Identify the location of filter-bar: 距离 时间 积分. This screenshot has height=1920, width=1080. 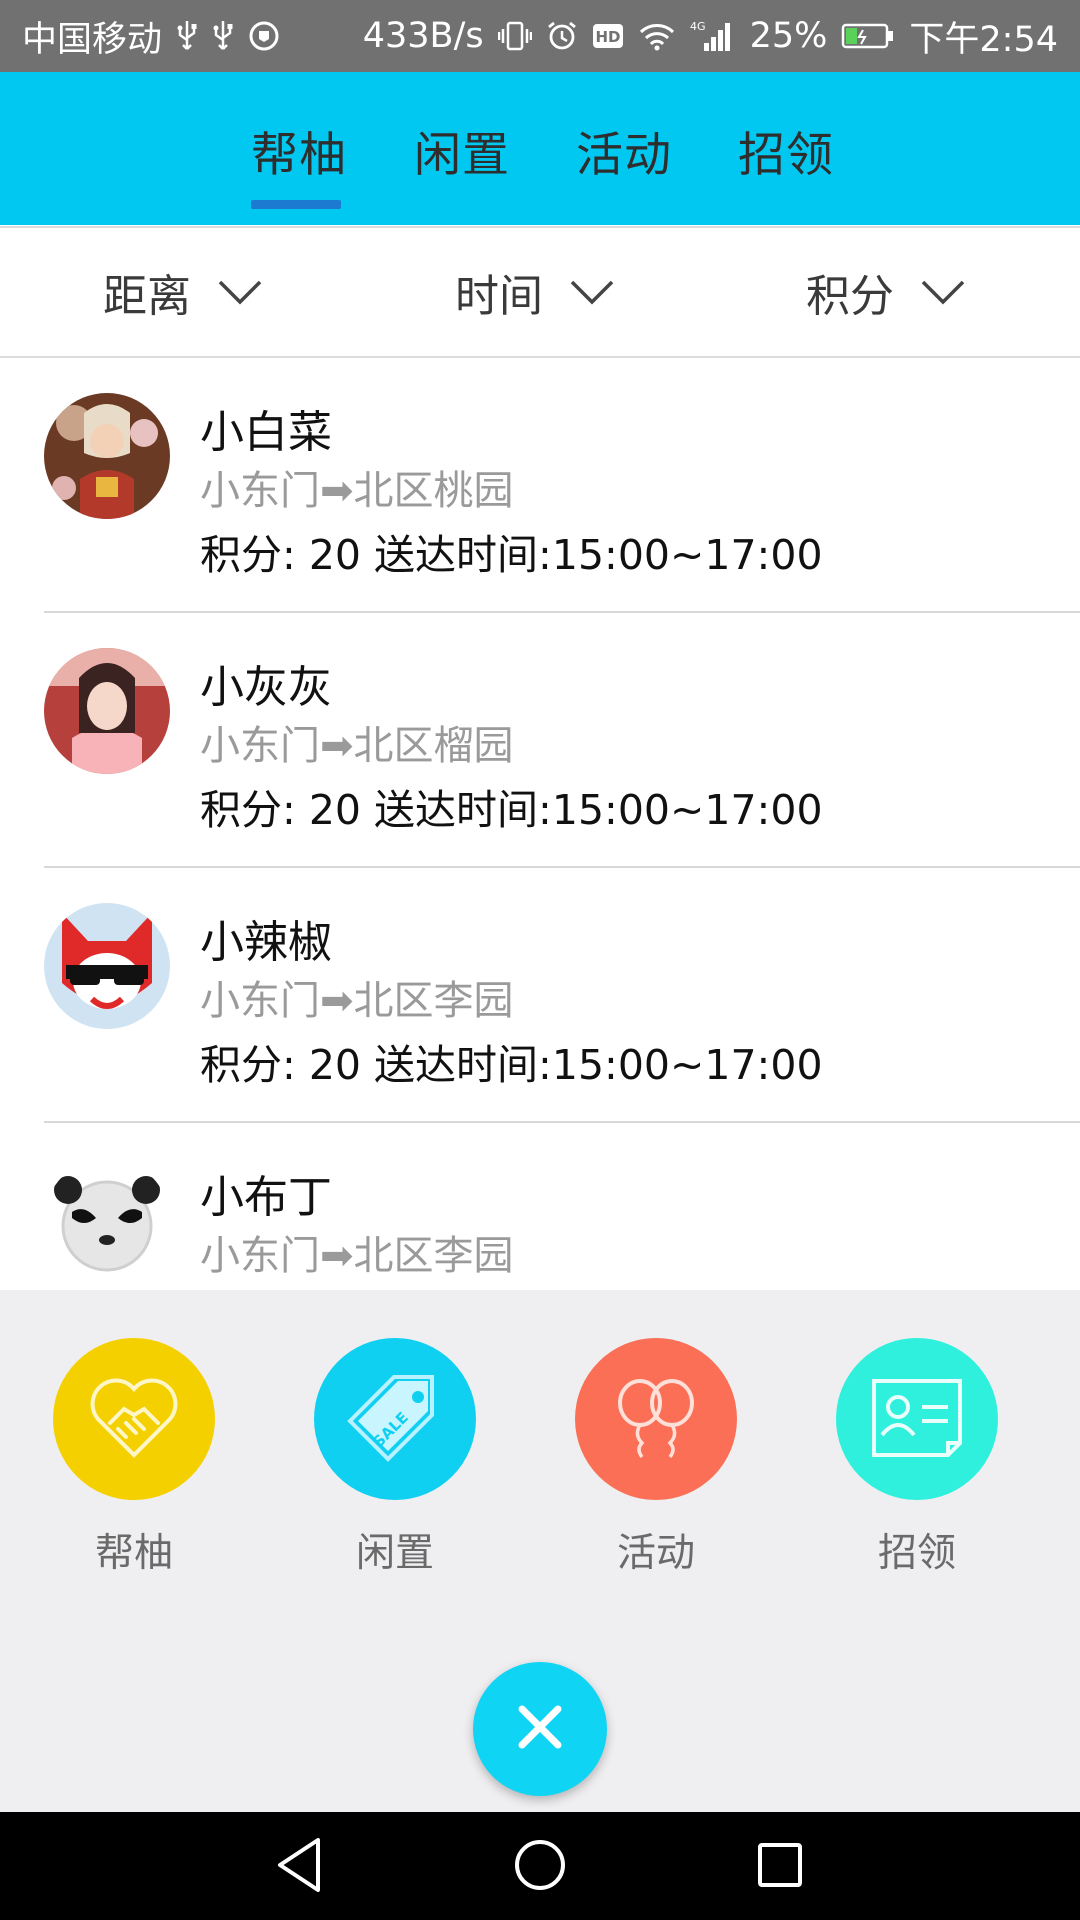
(540, 292).